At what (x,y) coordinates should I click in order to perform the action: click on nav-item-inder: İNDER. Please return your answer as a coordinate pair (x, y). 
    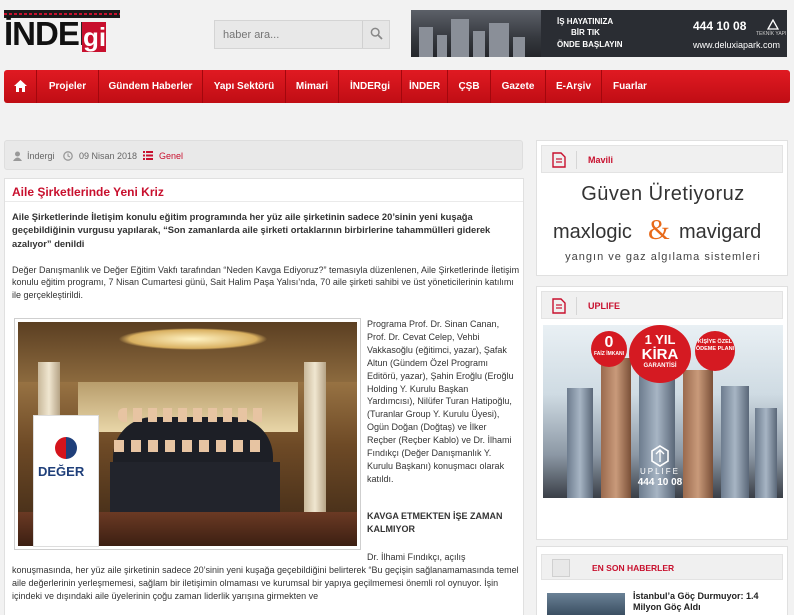
    Looking at the image, I should click on (425, 86).